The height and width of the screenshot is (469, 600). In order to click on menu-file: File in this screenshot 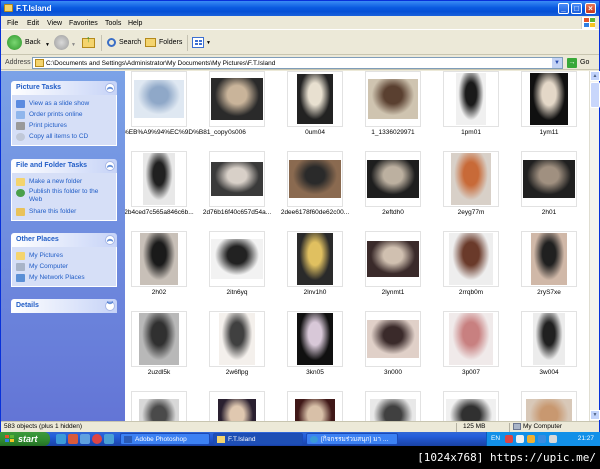, I will do `click(12, 23)`.